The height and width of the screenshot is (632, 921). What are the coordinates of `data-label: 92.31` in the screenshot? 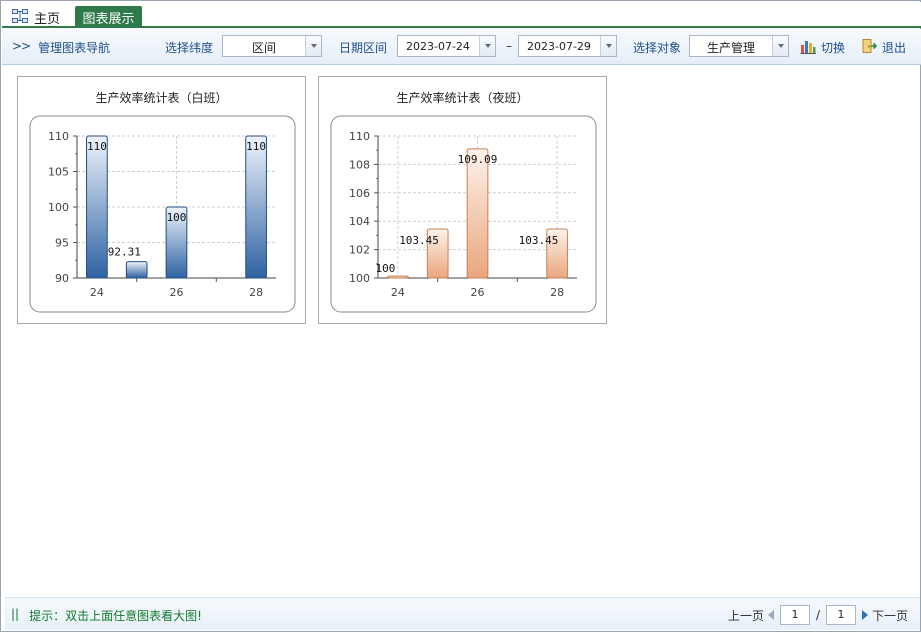 It's located at (124, 252).